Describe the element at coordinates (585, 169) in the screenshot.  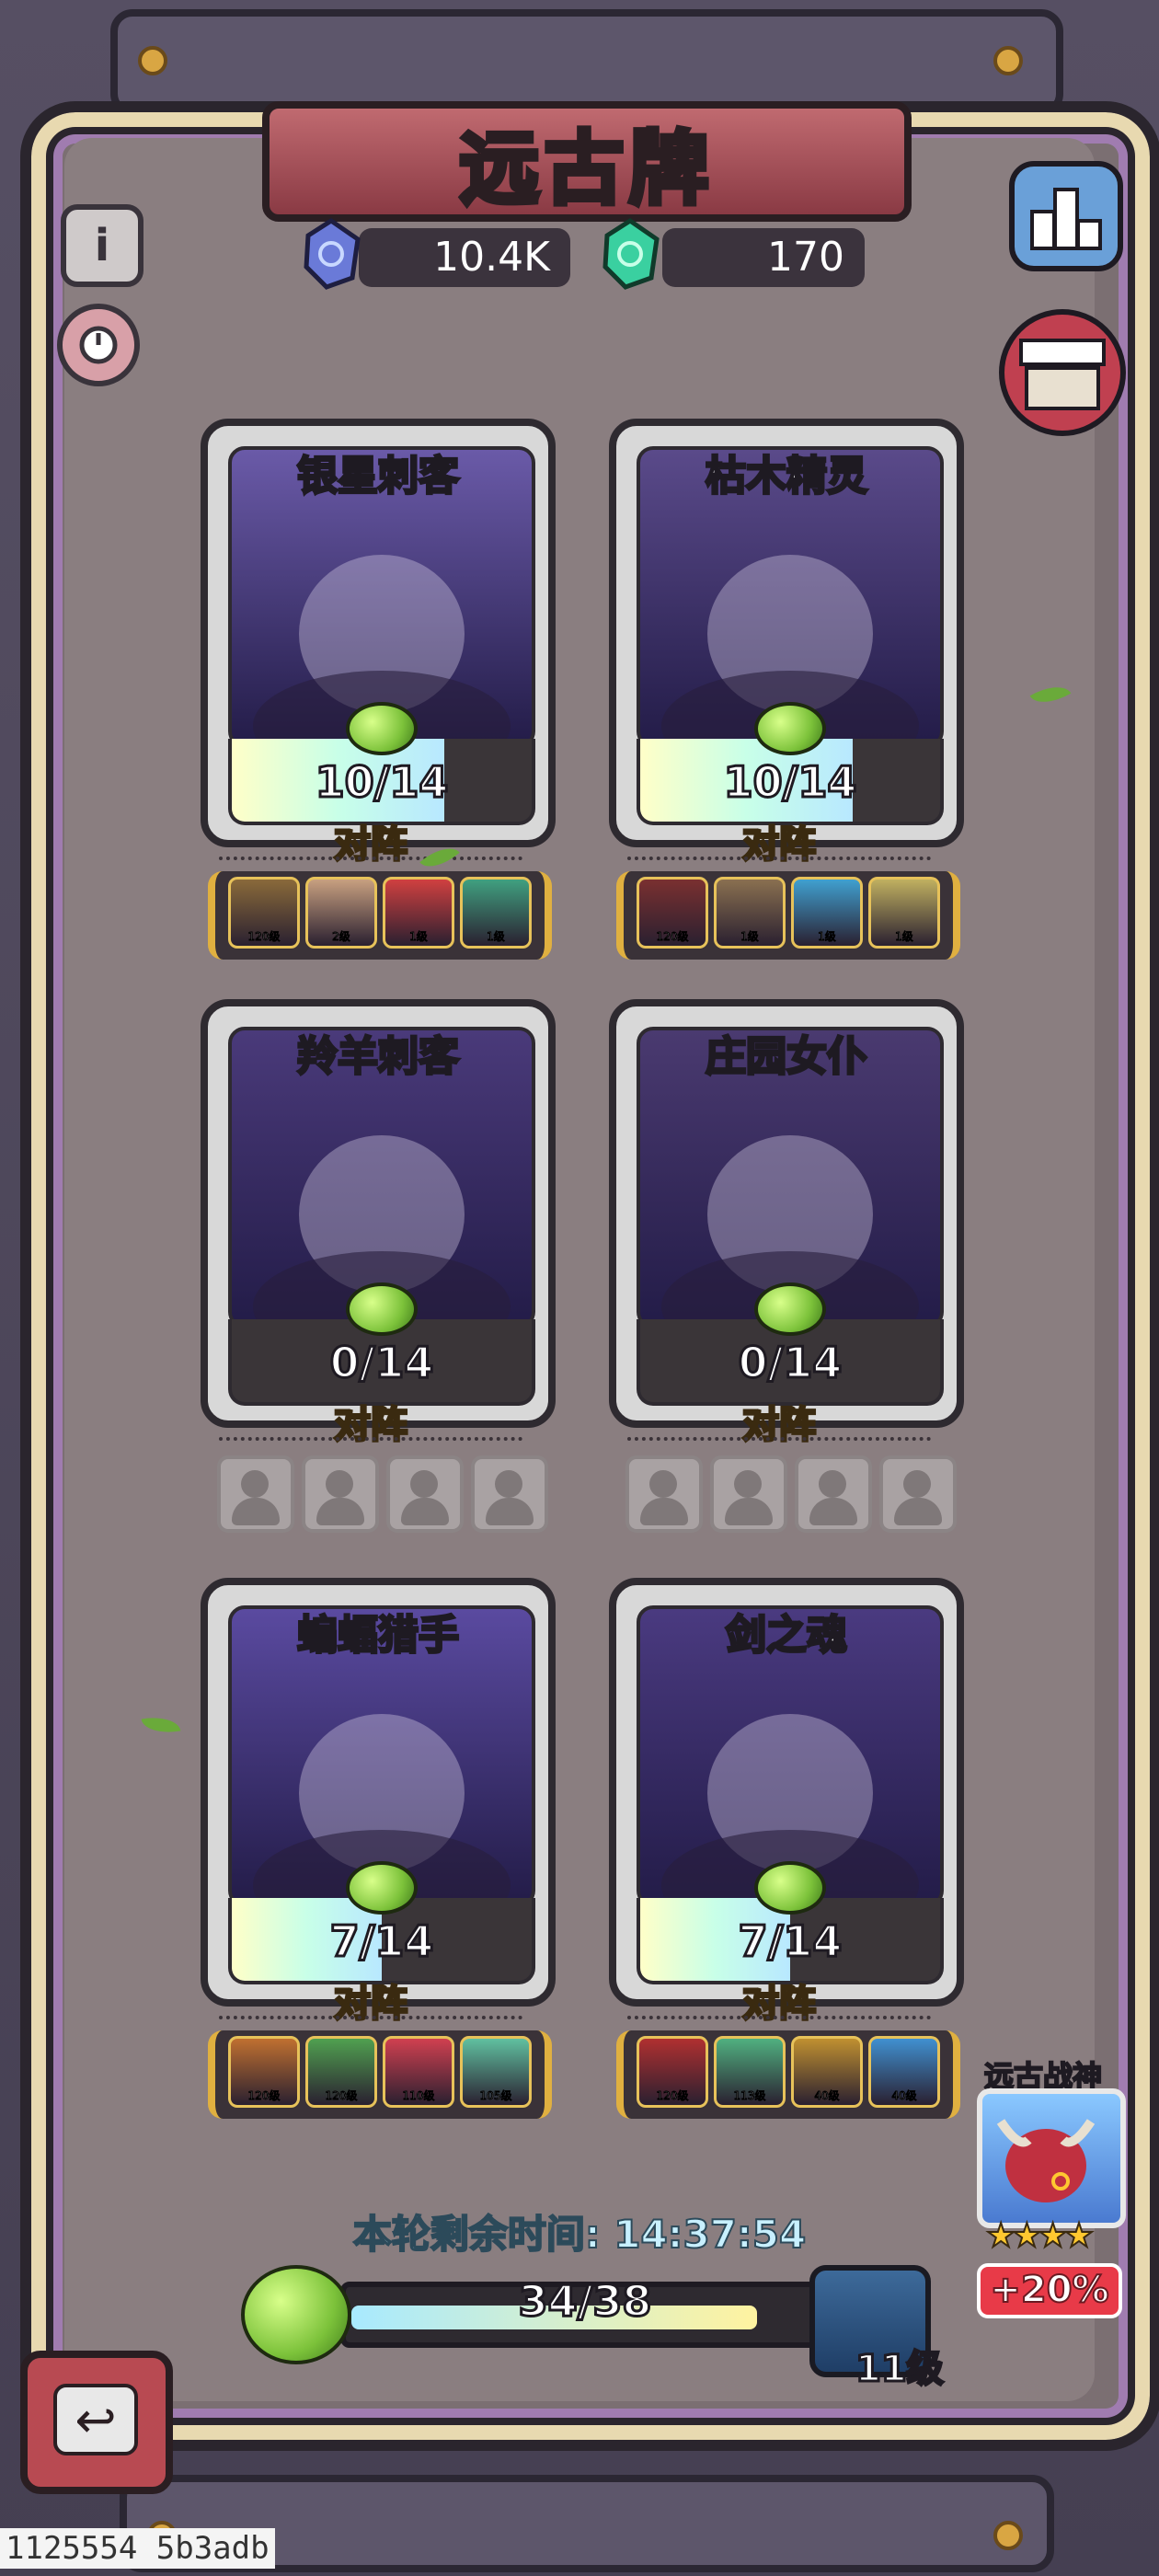
I see `page-title: 远古牌` at that location.